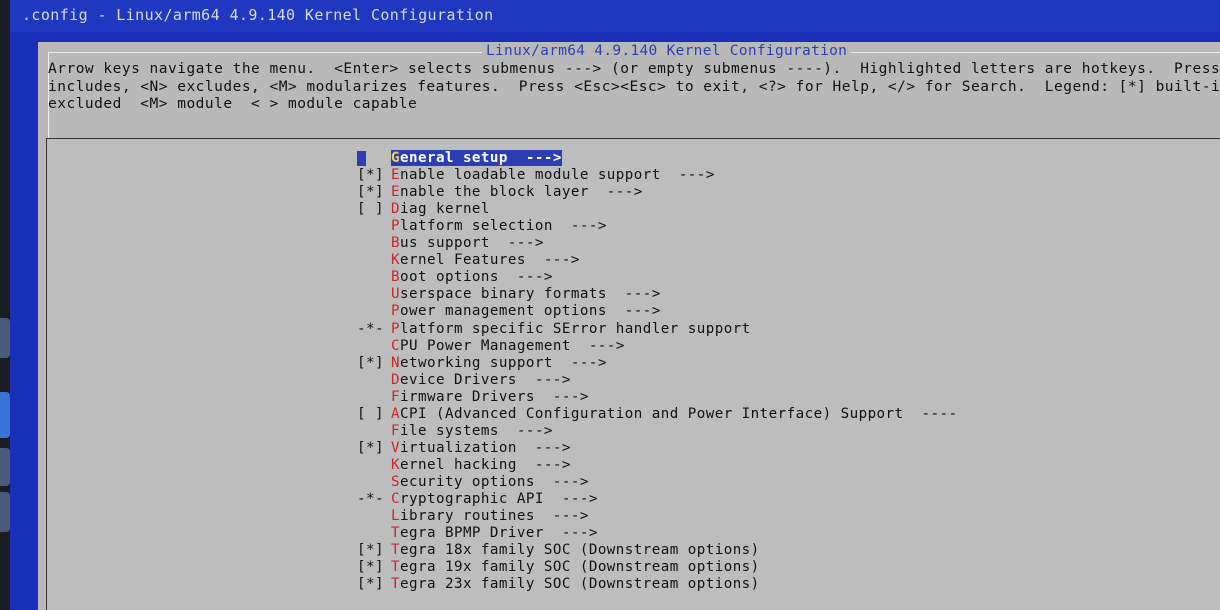 The height and width of the screenshot is (610, 1220). Describe the element at coordinates (553, 175) in the screenshot. I see `menu-item-label: Enable loadable module support --->` at that location.